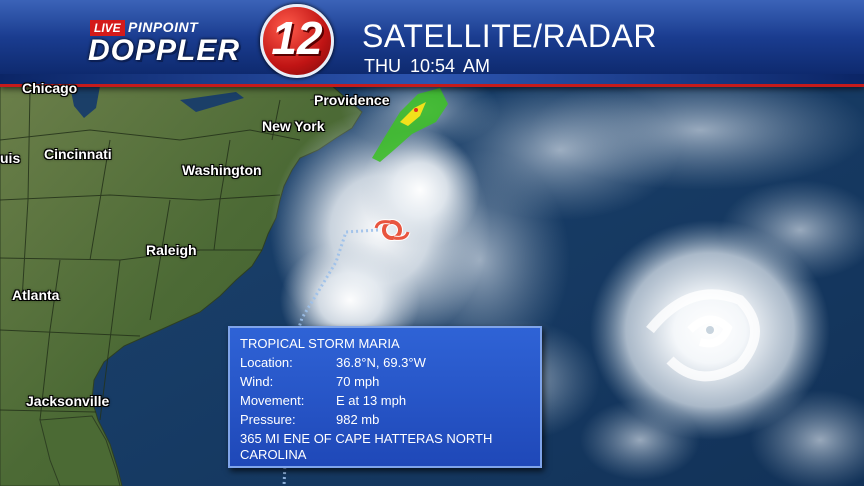 This screenshot has width=864, height=486. Describe the element at coordinates (10, 158) in the screenshot. I see `city-label-partial: uis` at that location.